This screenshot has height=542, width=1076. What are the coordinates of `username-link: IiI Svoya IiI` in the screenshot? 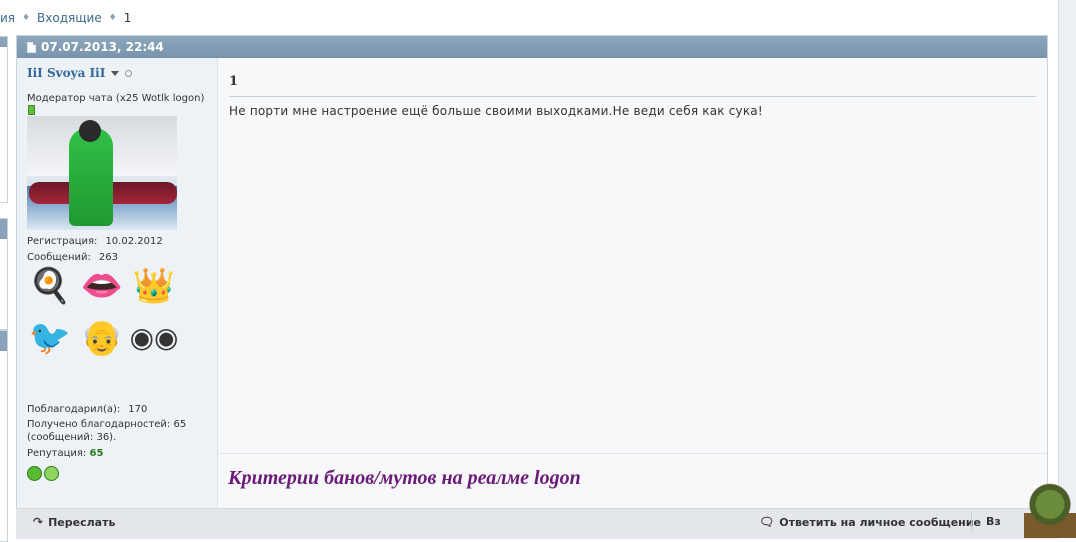 It's located at (66, 73).